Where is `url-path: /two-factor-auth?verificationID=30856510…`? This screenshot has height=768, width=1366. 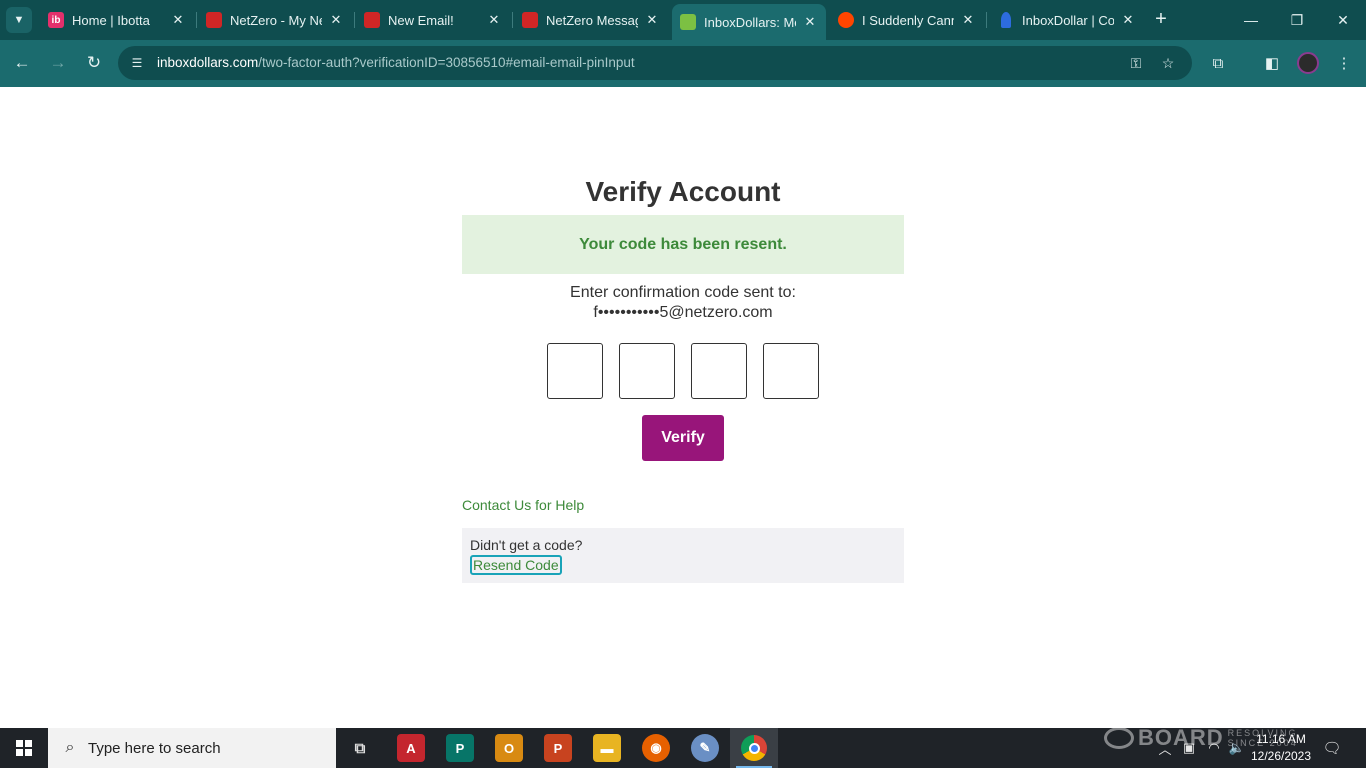
url-path: /two-factor-auth?verificationID=30856510… is located at coordinates (446, 62).